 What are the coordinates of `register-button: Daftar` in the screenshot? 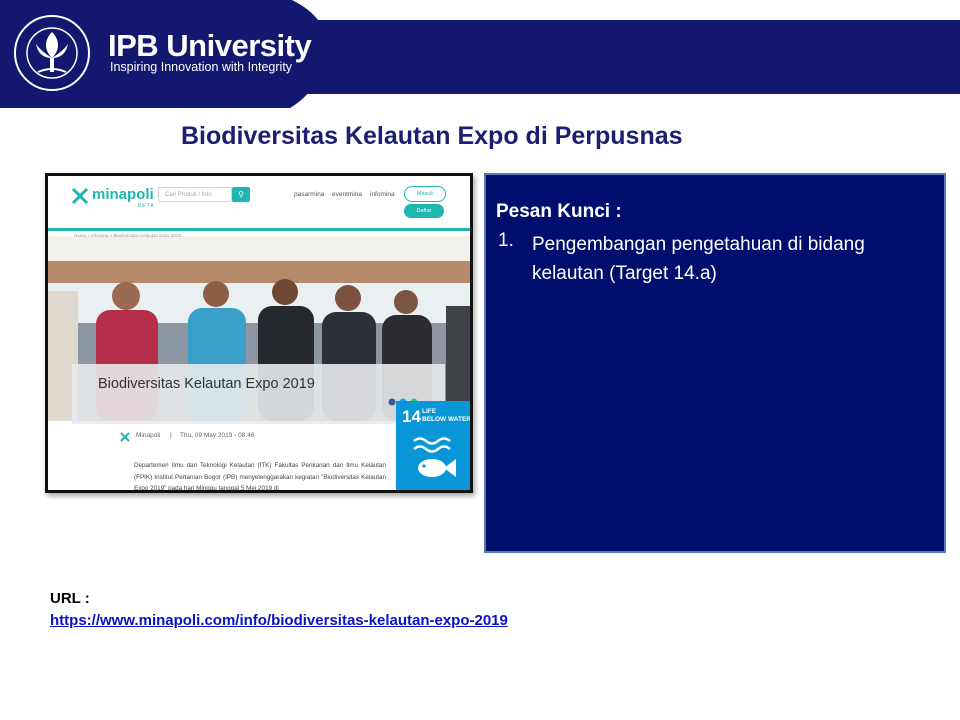 It's located at (424, 211).